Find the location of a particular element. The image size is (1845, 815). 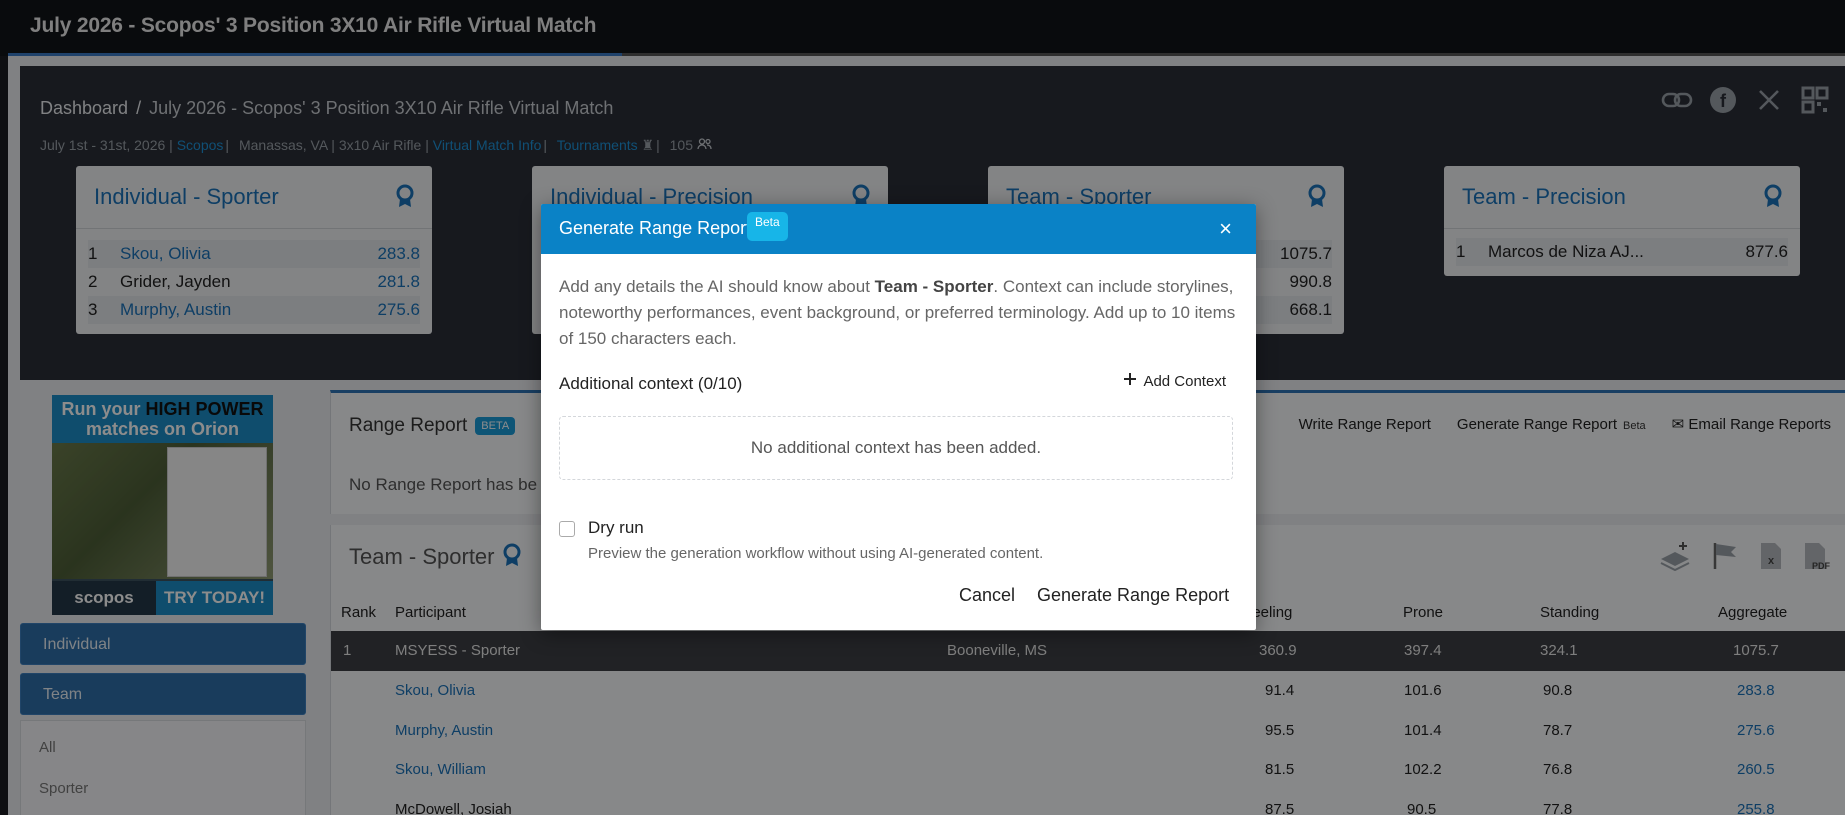

cancel-button: Cancel is located at coordinates (987, 595).